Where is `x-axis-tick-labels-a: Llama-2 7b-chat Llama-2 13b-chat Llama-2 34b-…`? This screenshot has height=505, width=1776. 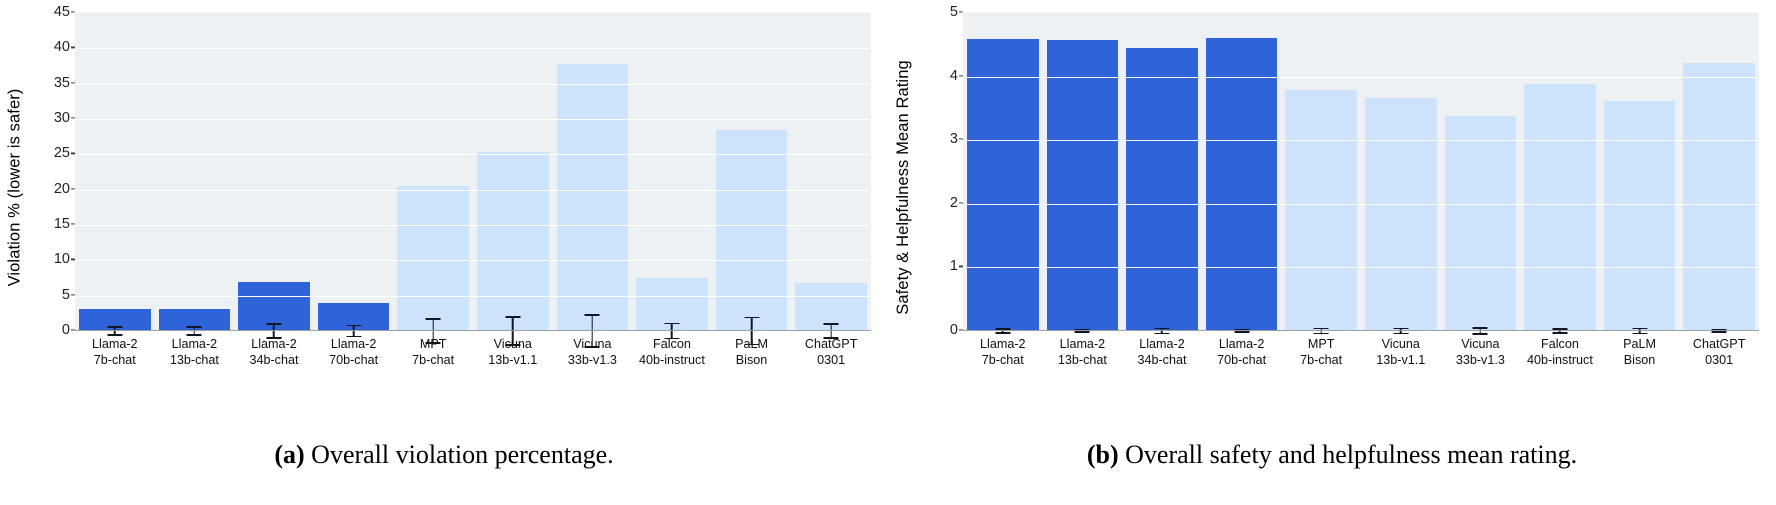 x-axis-tick-labels-a: Llama-2 7b-chat Llama-2 13b-chat Llama-2 34b-… is located at coordinates (473, 356).